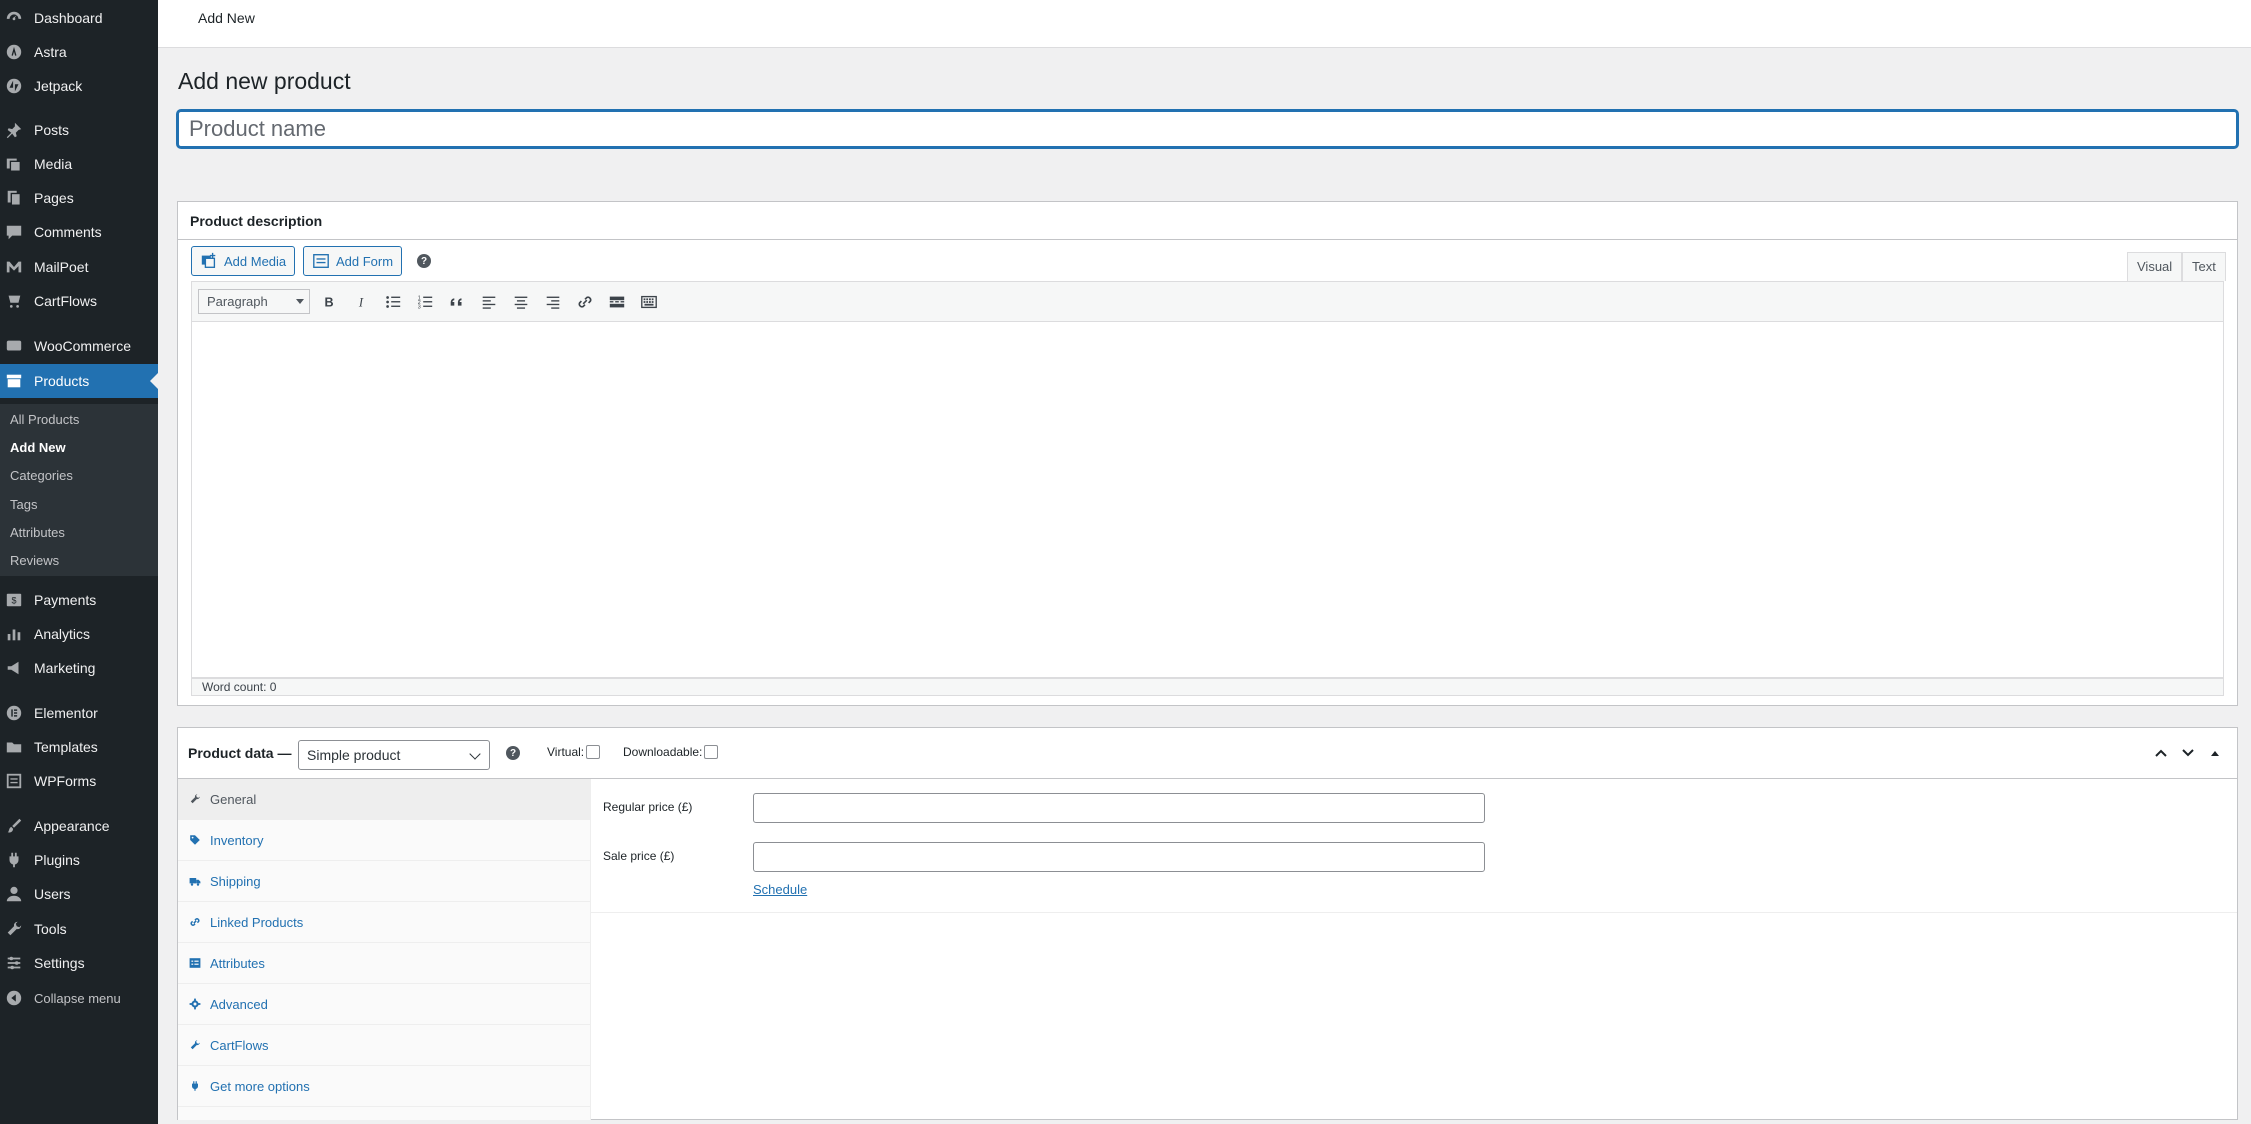 The width and height of the screenshot is (2251, 1124). What do you see at coordinates (79, 713) in the screenshot?
I see `sidebar-item-elementor: Elementor` at bounding box center [79, 713].